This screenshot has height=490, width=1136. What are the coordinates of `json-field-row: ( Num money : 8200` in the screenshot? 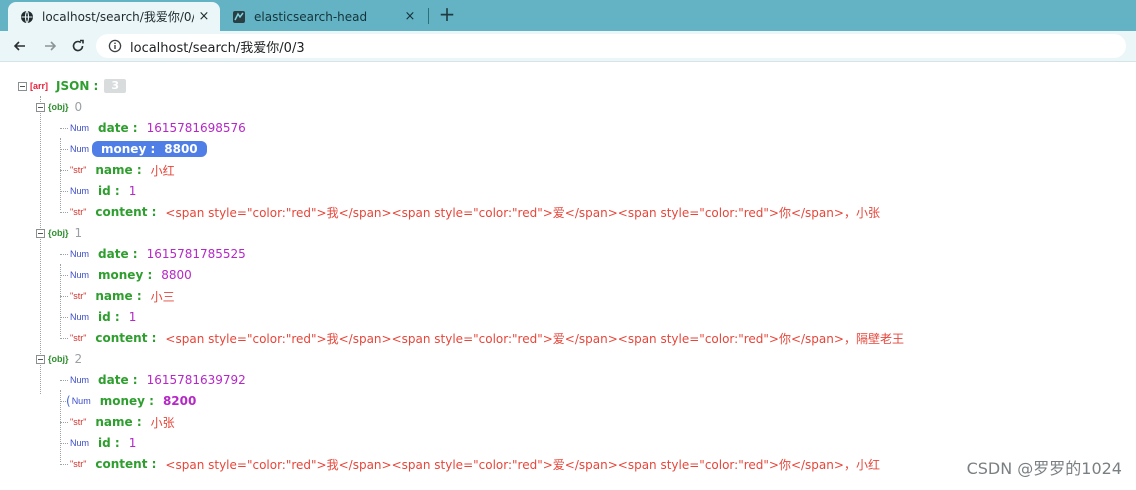 It's located at (131, 401).